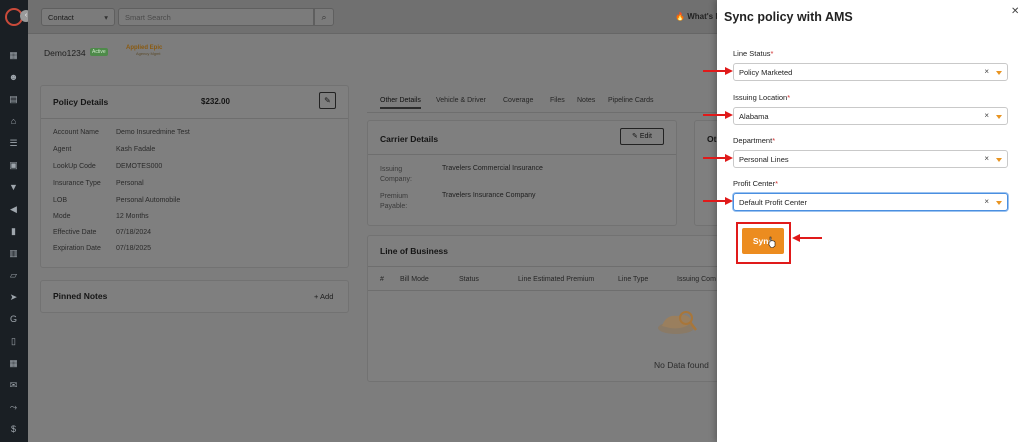  I want to click on calendar-icon: ▦, so click(13, 363).